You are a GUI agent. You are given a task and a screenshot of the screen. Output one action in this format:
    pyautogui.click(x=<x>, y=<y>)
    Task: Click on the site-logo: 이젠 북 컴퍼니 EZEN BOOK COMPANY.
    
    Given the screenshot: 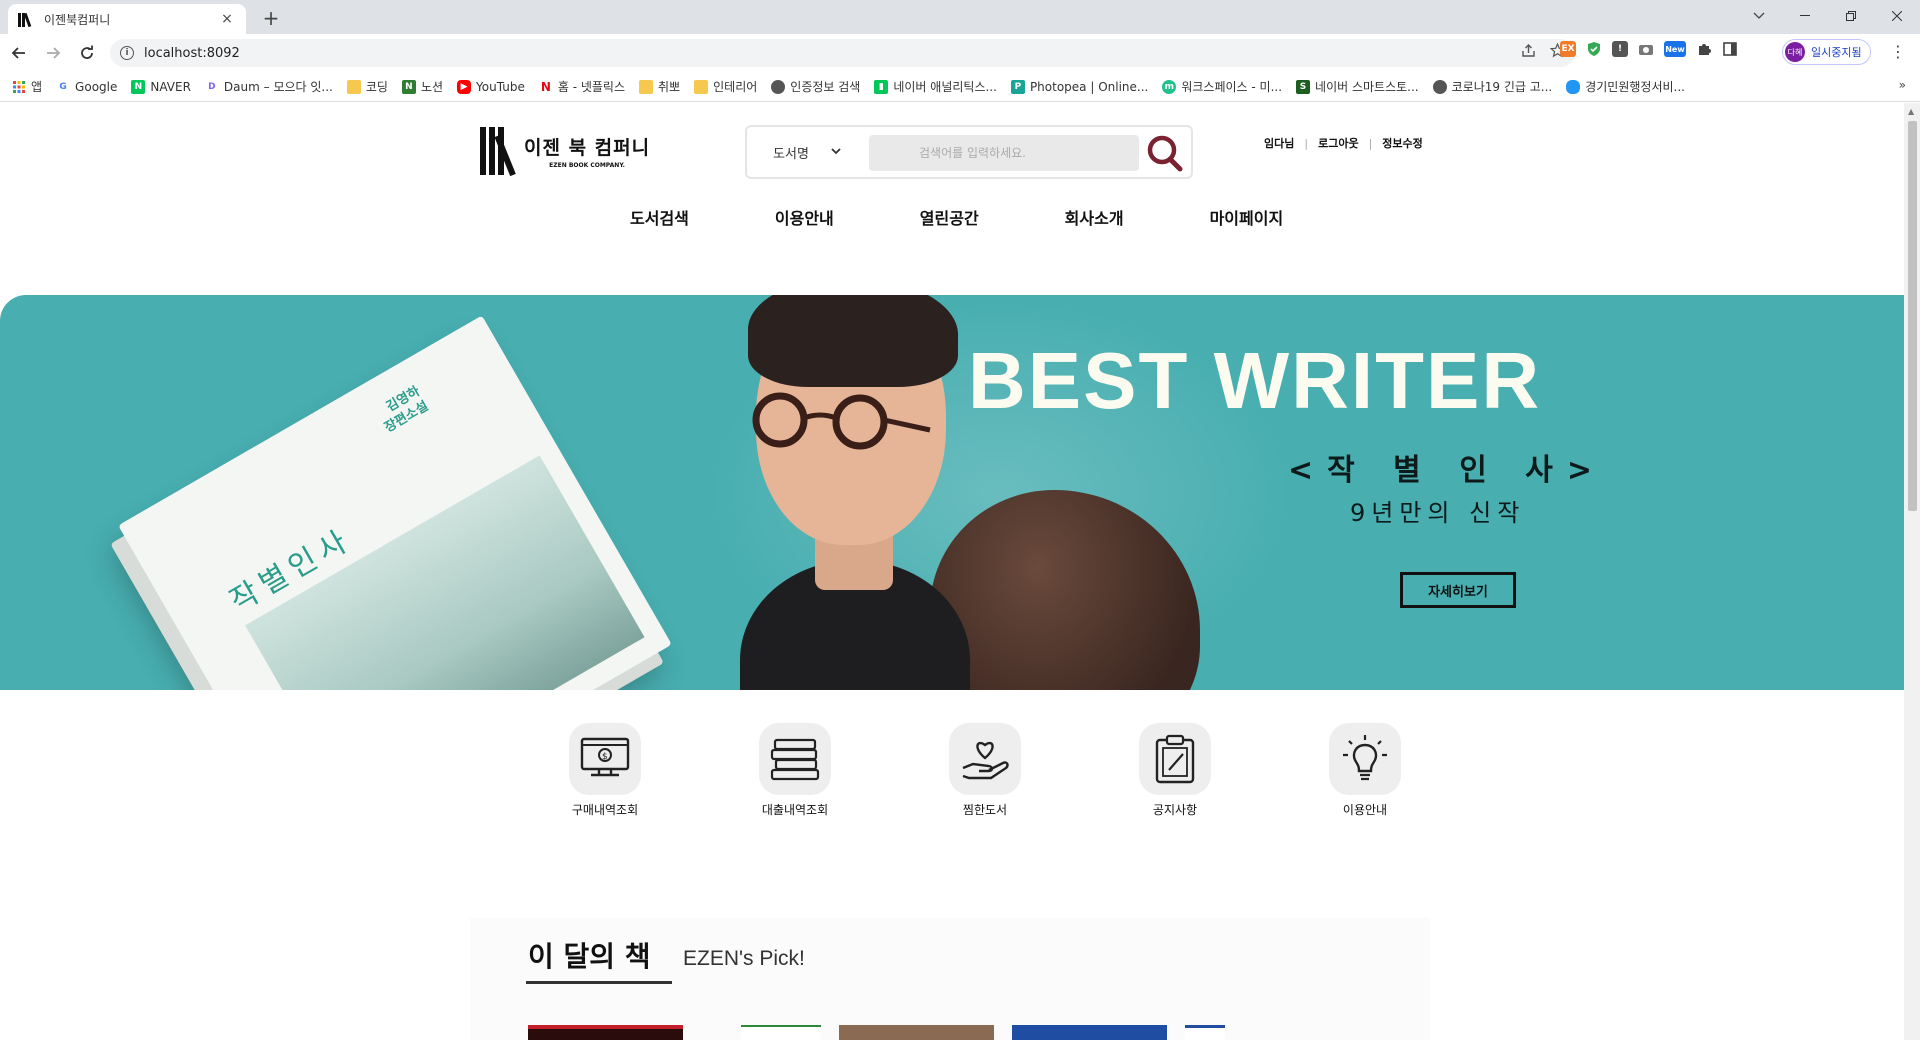 What is the action you would take?
    pyautogui.click(x=565, y=152)
    